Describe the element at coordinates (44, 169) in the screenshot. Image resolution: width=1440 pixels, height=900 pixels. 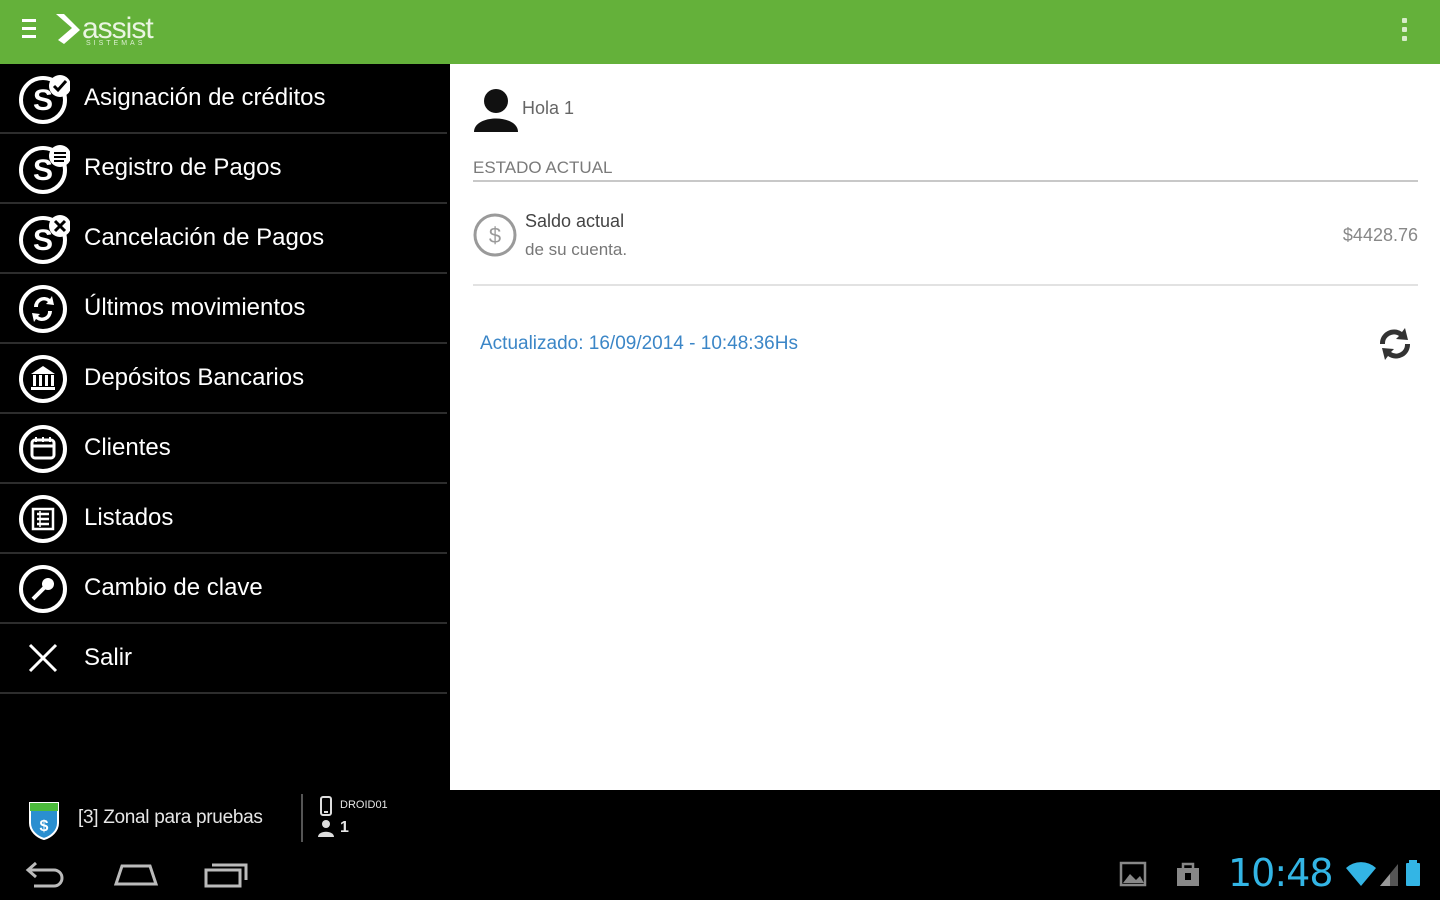
I see `payment-register-icon: S` at that location.